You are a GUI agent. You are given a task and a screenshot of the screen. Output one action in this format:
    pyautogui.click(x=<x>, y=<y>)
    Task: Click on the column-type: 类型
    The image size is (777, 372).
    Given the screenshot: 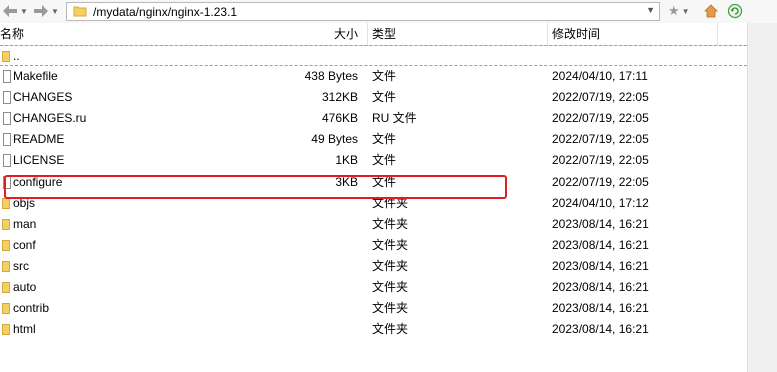 What is the action you would take?
    pyautogui.click(x=384, y=34)
    